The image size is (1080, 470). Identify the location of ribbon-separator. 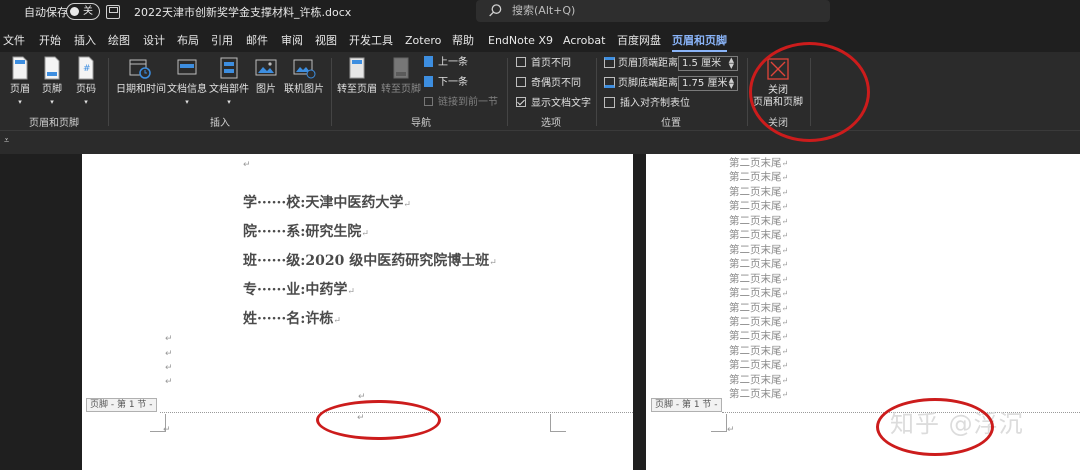
(596, 92).